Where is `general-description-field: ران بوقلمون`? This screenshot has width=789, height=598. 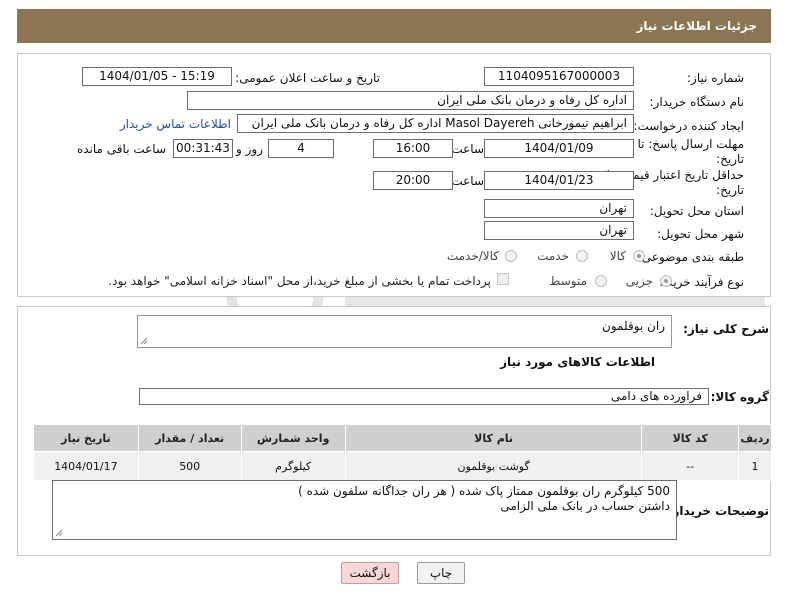
general-description-field: ران بوقلمون is located at coordinates (404, 331).